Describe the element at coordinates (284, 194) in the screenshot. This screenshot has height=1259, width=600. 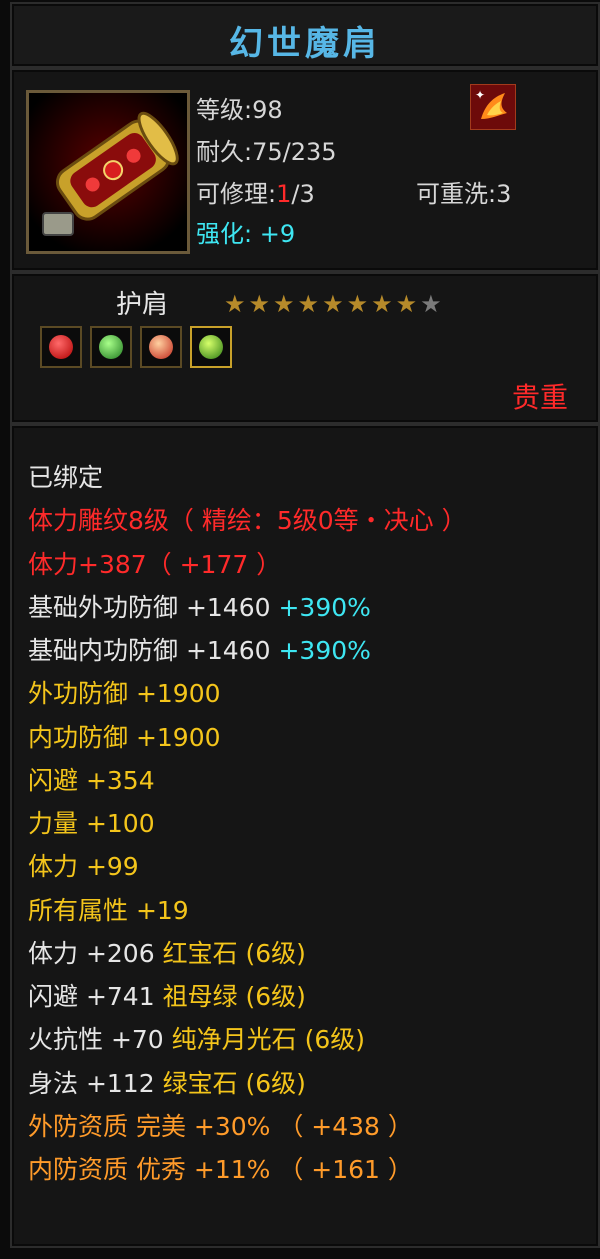
I see `repair-current: 1` at that location.